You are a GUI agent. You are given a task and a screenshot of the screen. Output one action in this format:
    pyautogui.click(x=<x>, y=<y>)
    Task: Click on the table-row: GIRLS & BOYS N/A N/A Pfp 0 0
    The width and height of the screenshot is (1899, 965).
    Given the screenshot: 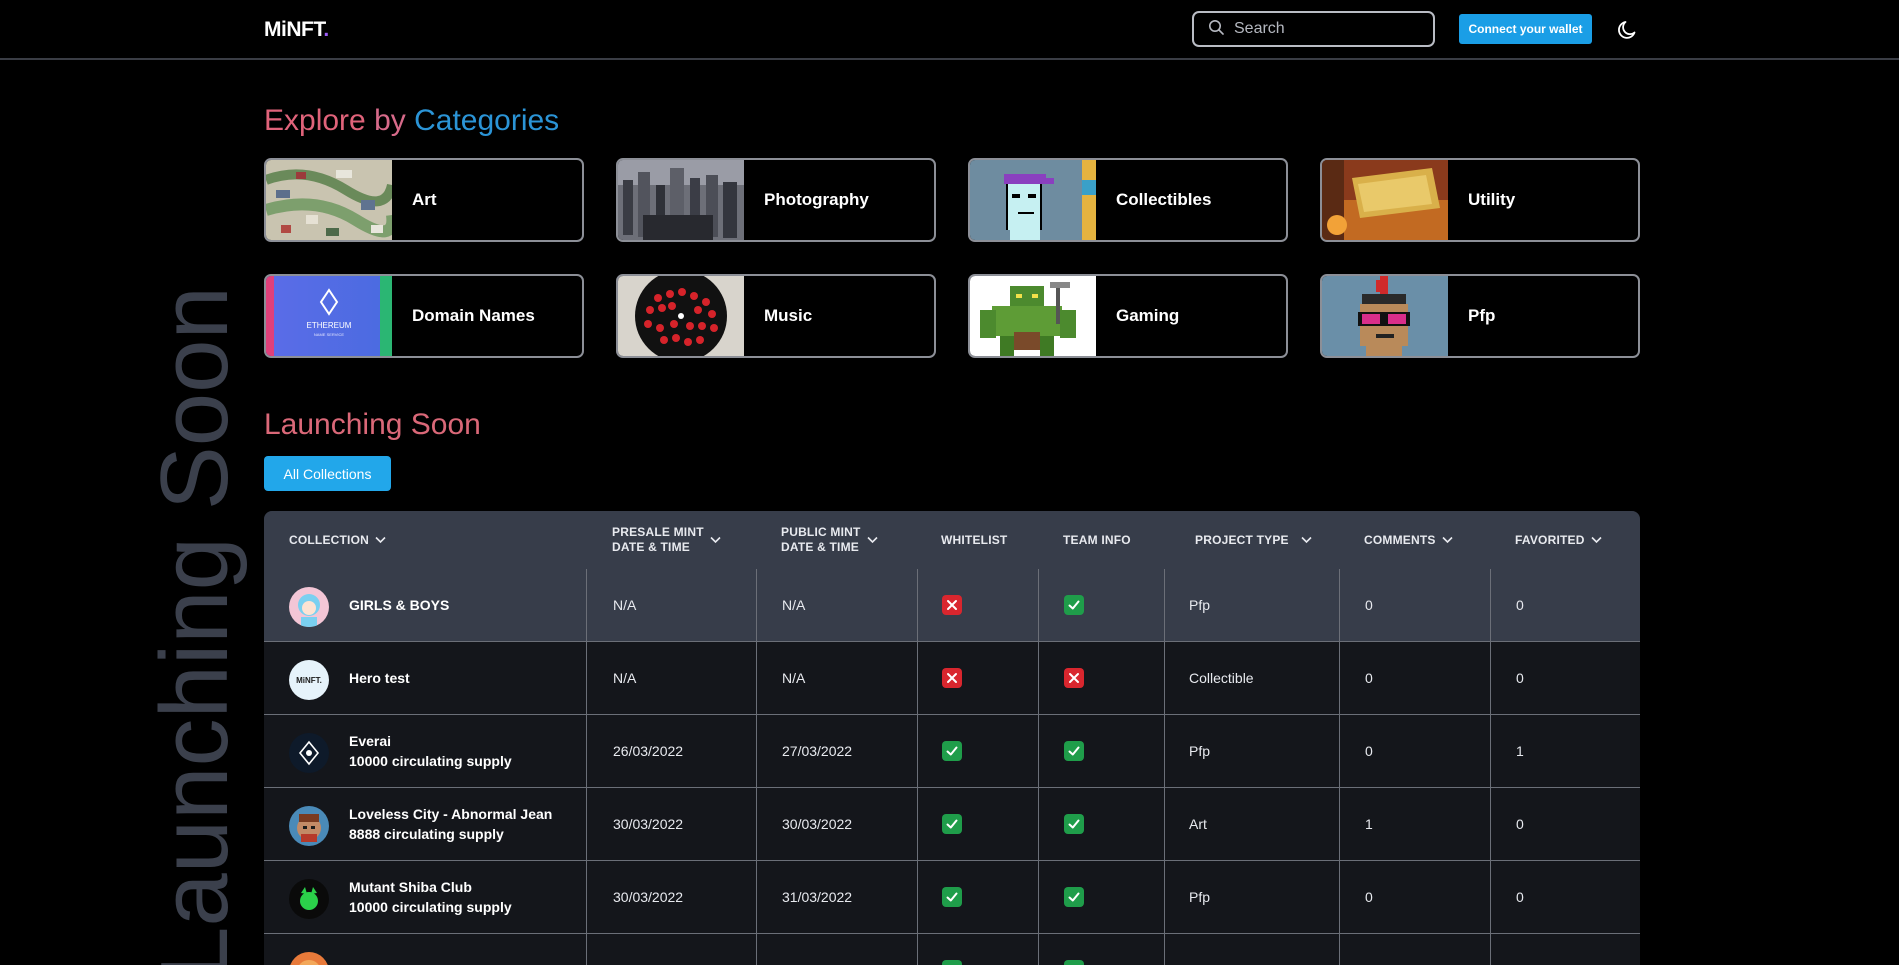 What is the action you would take?
    pyautogui.click(x=952, y=605)
    